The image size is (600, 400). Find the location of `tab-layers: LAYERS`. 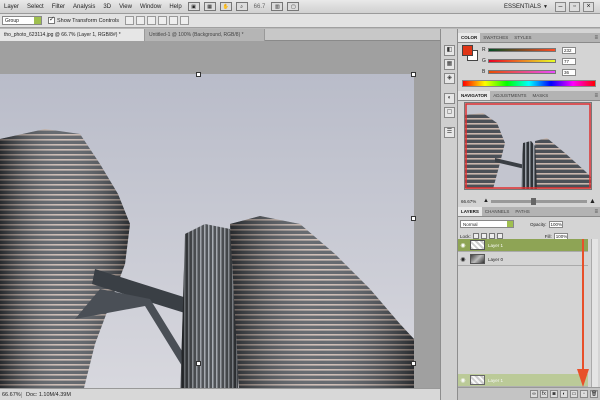

tab-layers: LAYERS is located at coordinates (470, 211).